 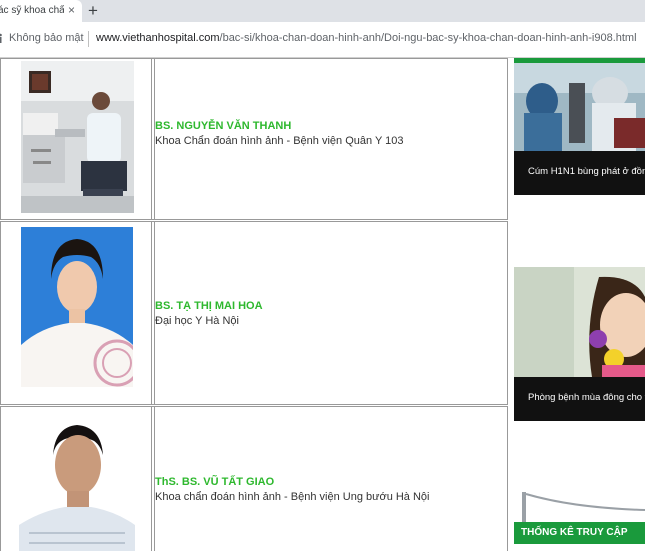 I want to click on news-caption-text: Cúm H1N1 bùng phát ở đồng, so click(x=586, y=171).